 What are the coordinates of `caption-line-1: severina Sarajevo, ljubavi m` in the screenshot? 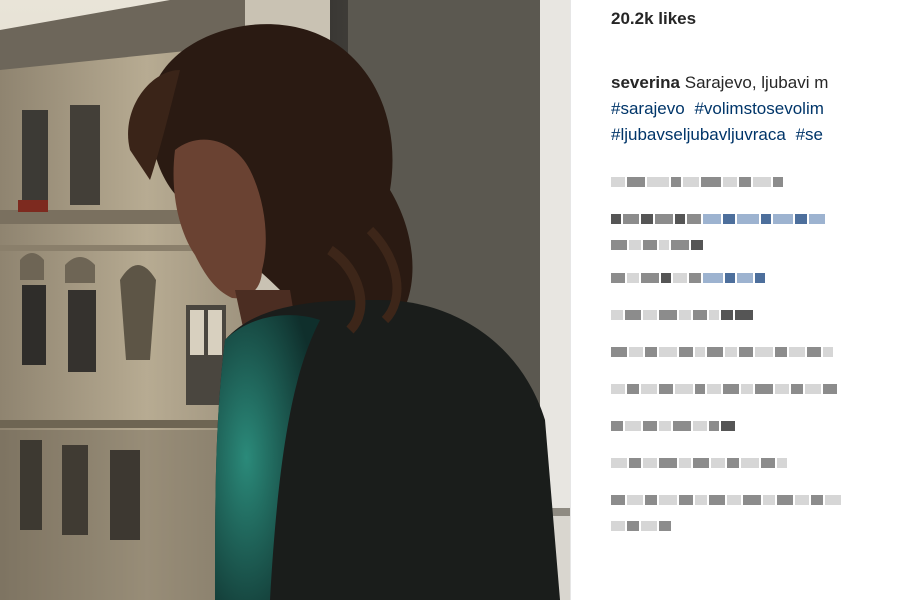 It's located at (755, 83).